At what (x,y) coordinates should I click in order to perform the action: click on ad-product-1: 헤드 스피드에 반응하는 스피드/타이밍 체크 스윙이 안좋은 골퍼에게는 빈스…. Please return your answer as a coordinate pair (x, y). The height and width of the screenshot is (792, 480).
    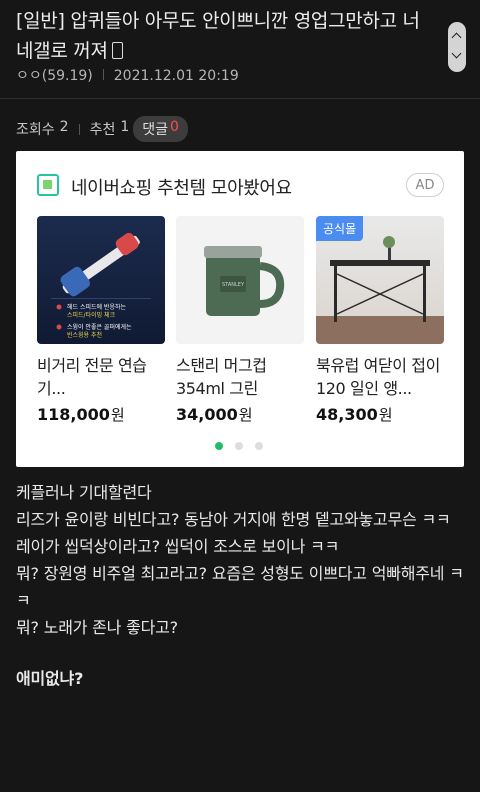
    Looking at the image, I should click on (101, 320).